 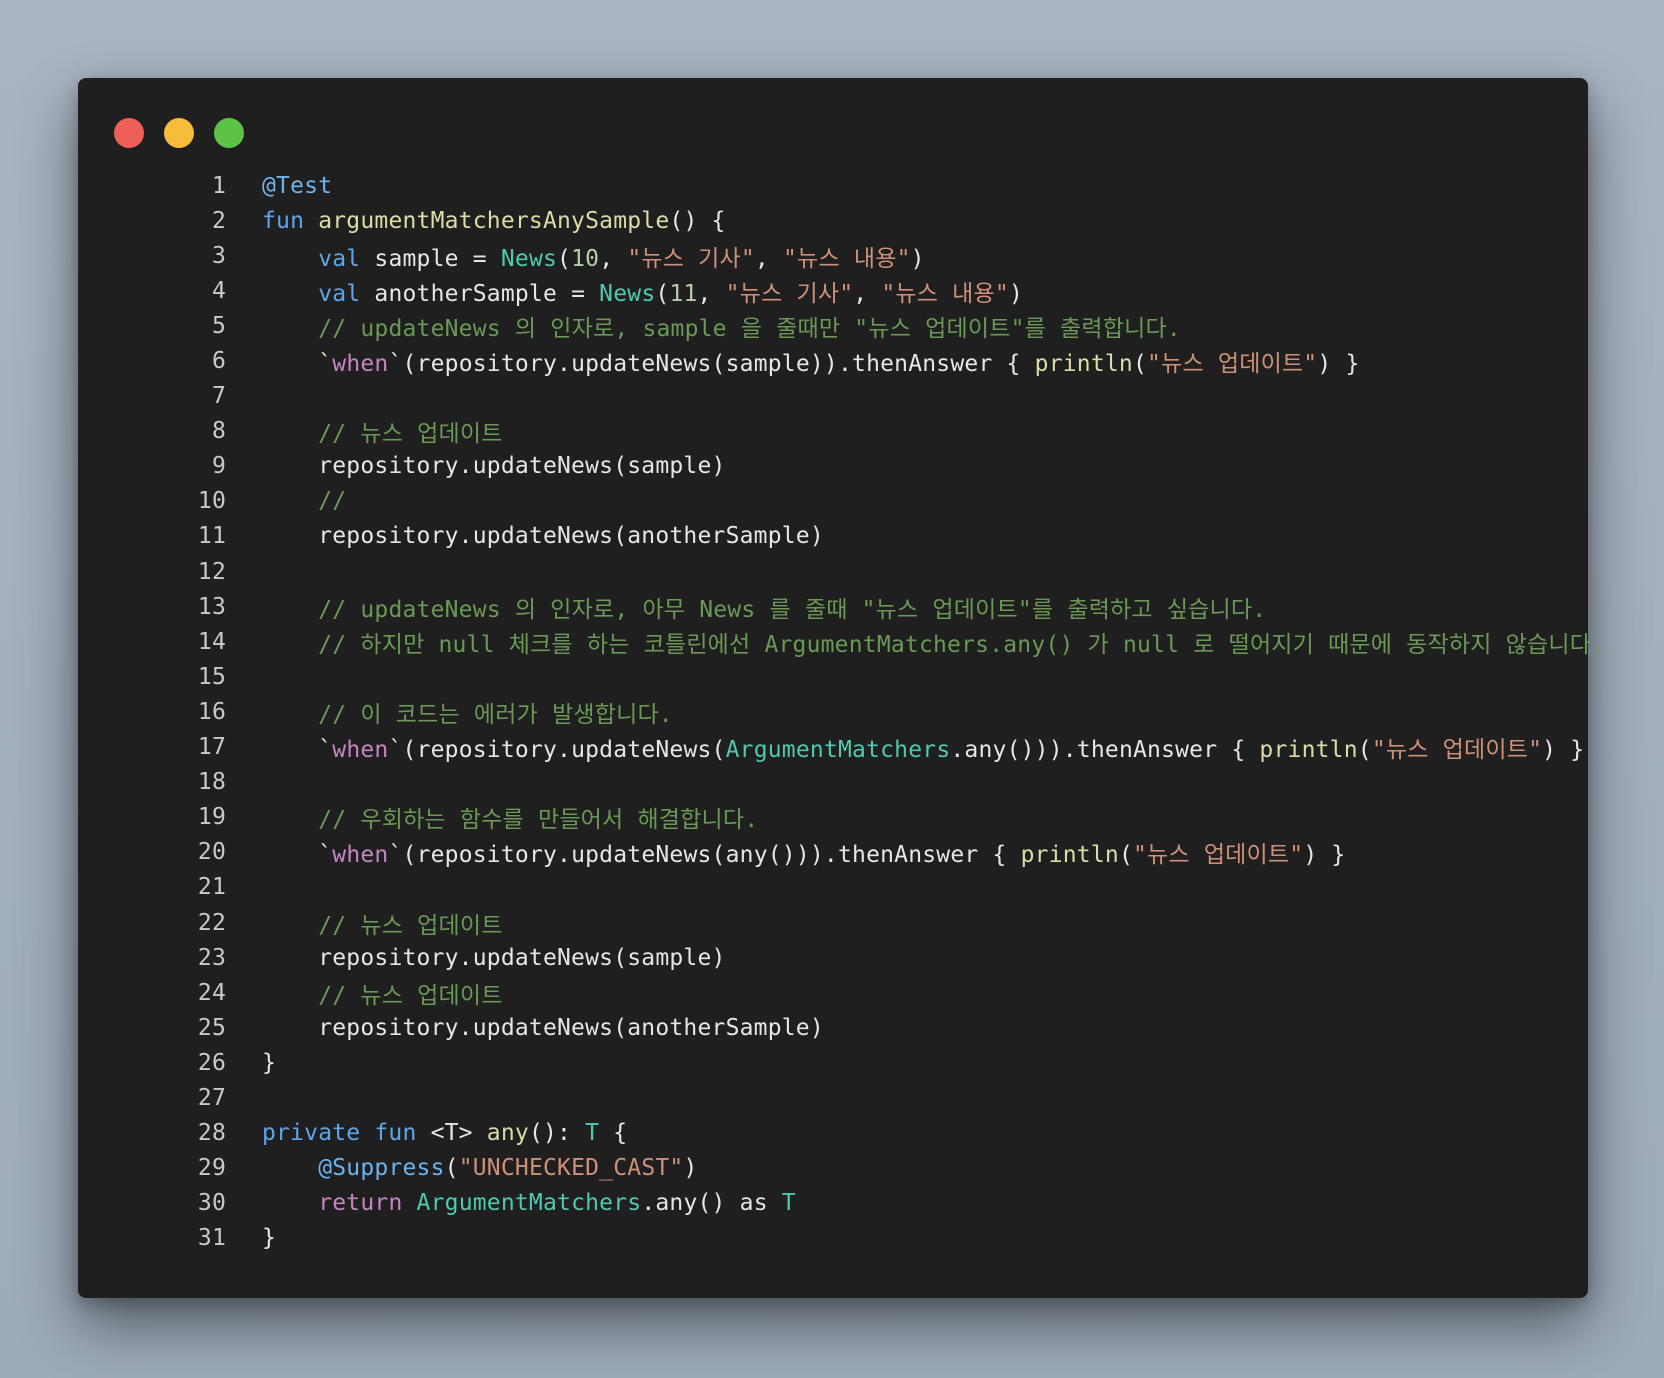 What do you see at coordinates (346, 258) in the screenshot?
I see `code-token: val` at bounding box center [346, 258].